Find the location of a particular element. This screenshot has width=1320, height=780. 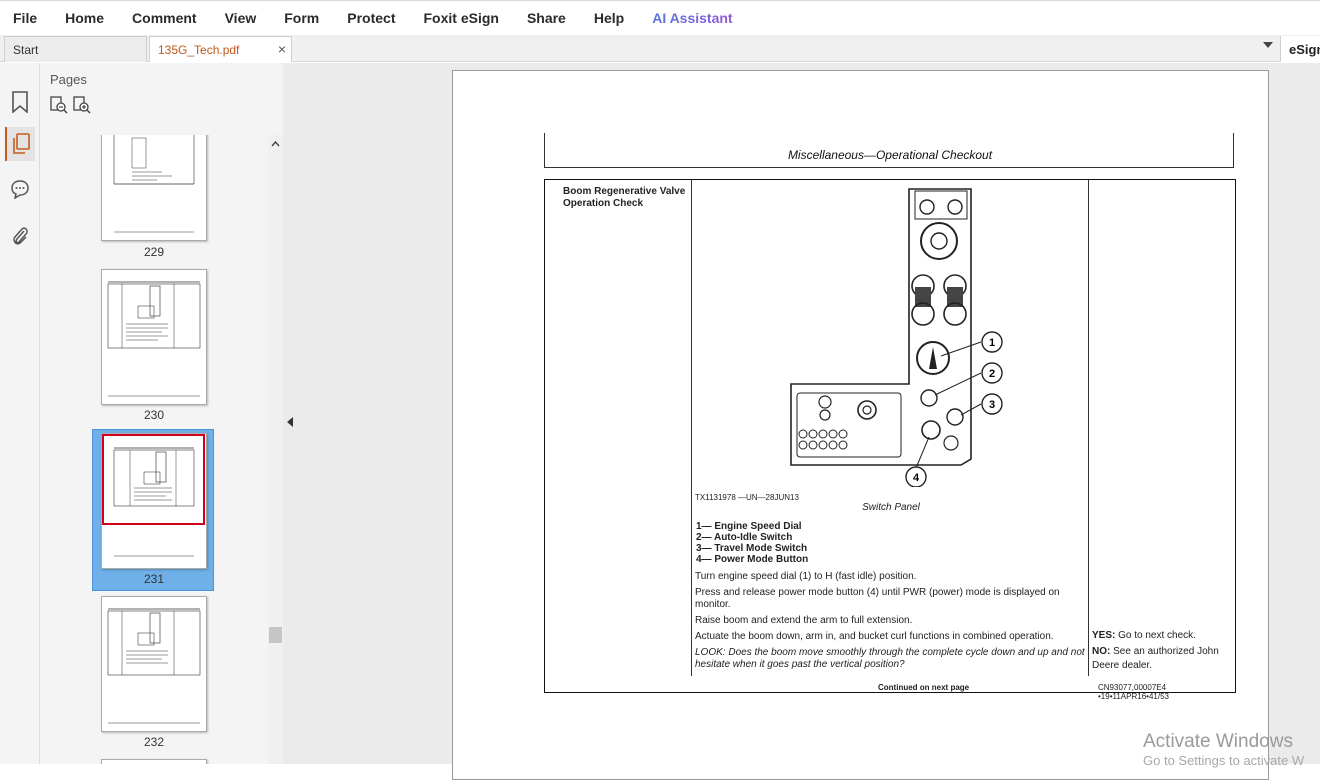

menu-comment: Comment is located at coordinates (164, 18).